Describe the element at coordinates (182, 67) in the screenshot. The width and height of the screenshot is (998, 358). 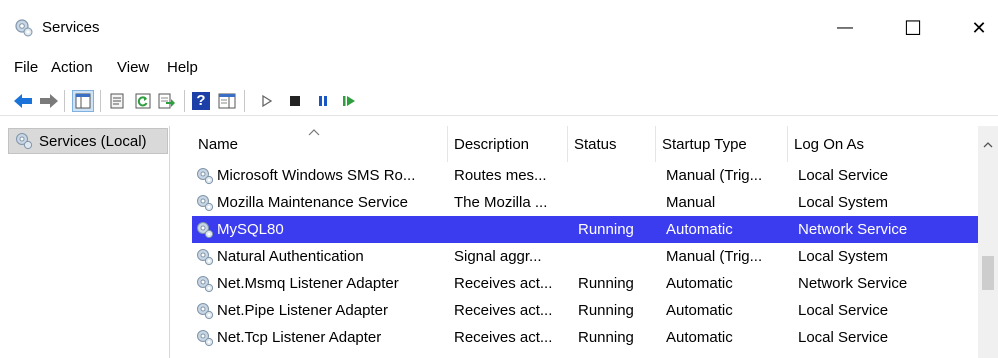
I see `menu-help: Help` at that location.